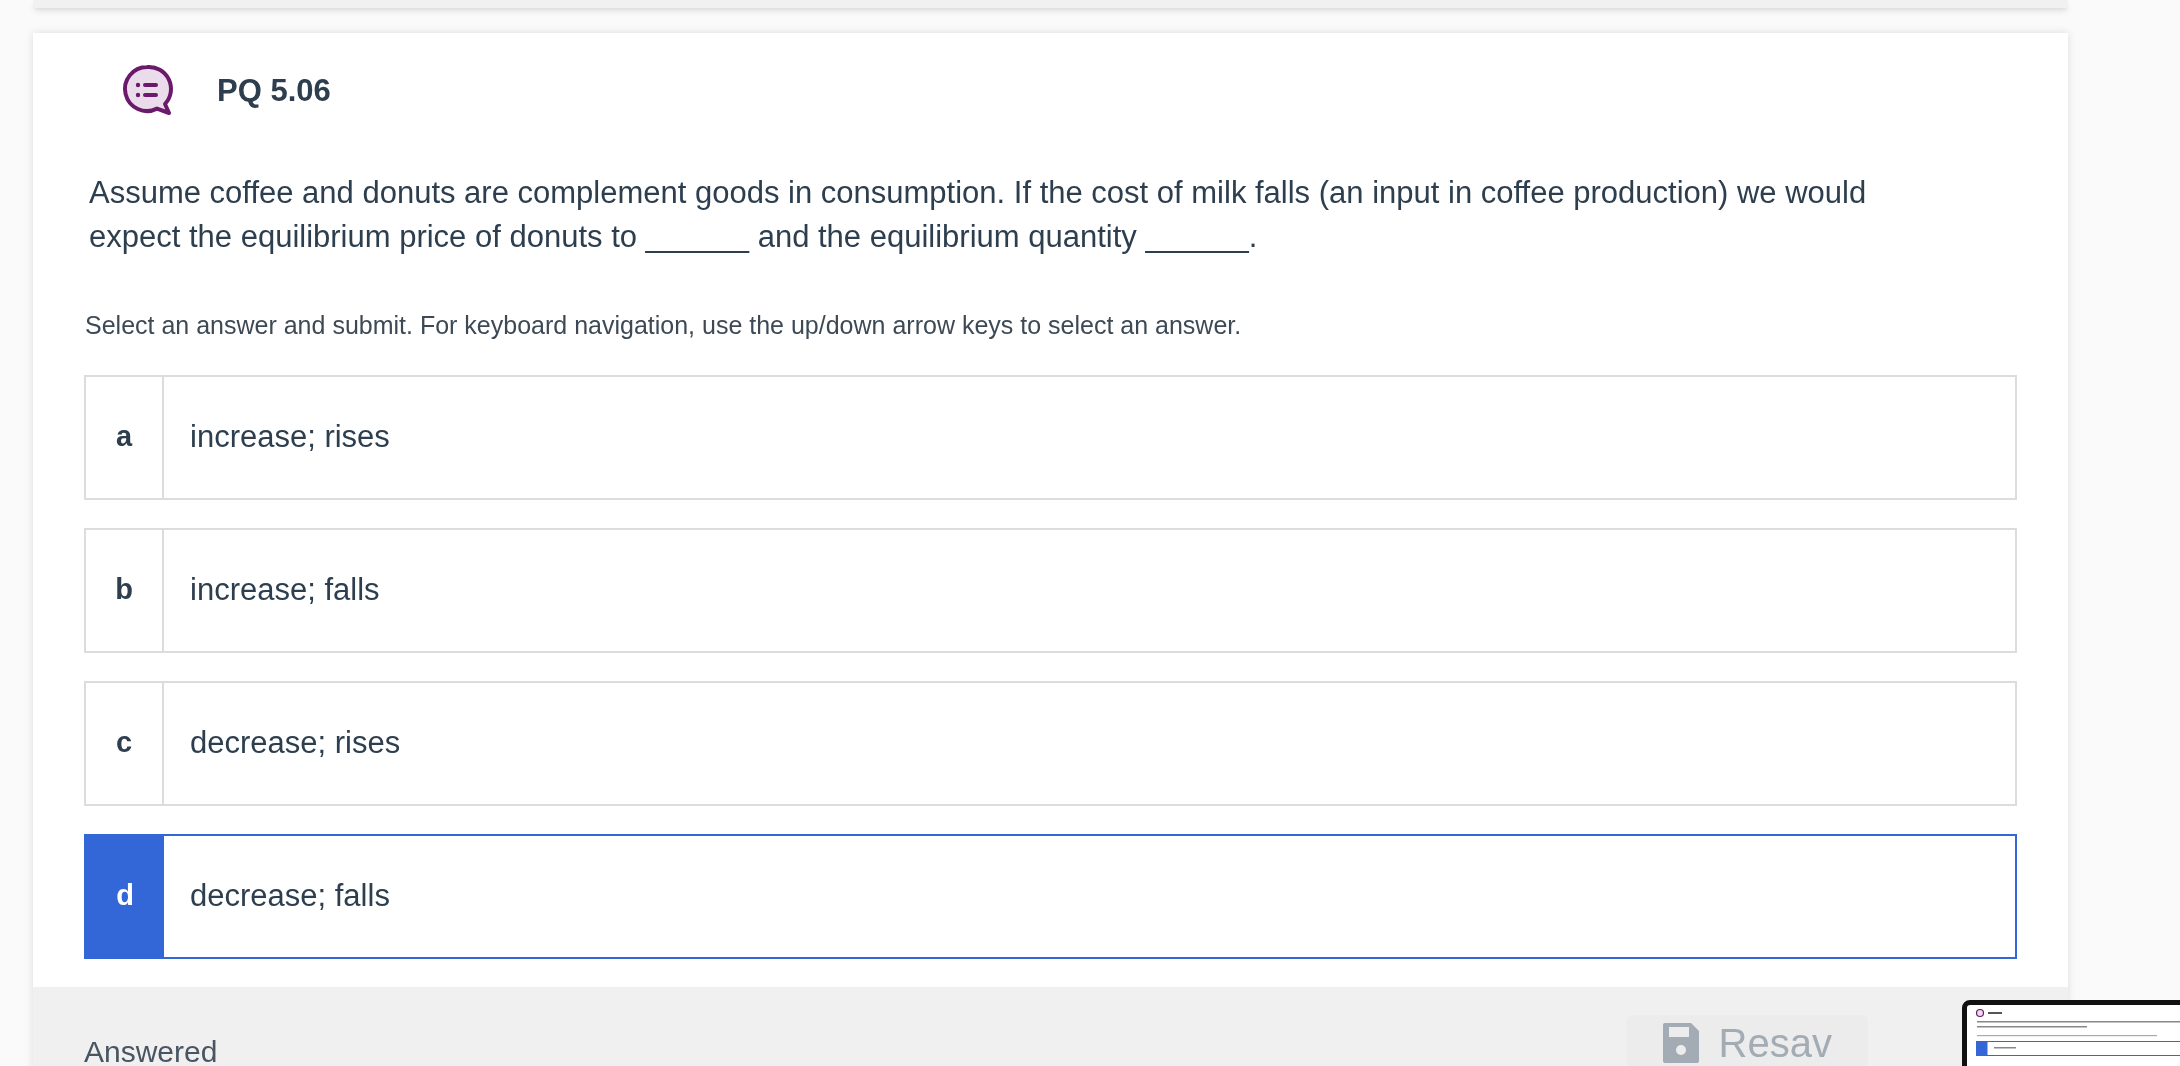  What do you see at coordinates (1050, 896) in the screenshot?
I see `answer-option: d decrease; falls` at bounding box center [1050, 896].